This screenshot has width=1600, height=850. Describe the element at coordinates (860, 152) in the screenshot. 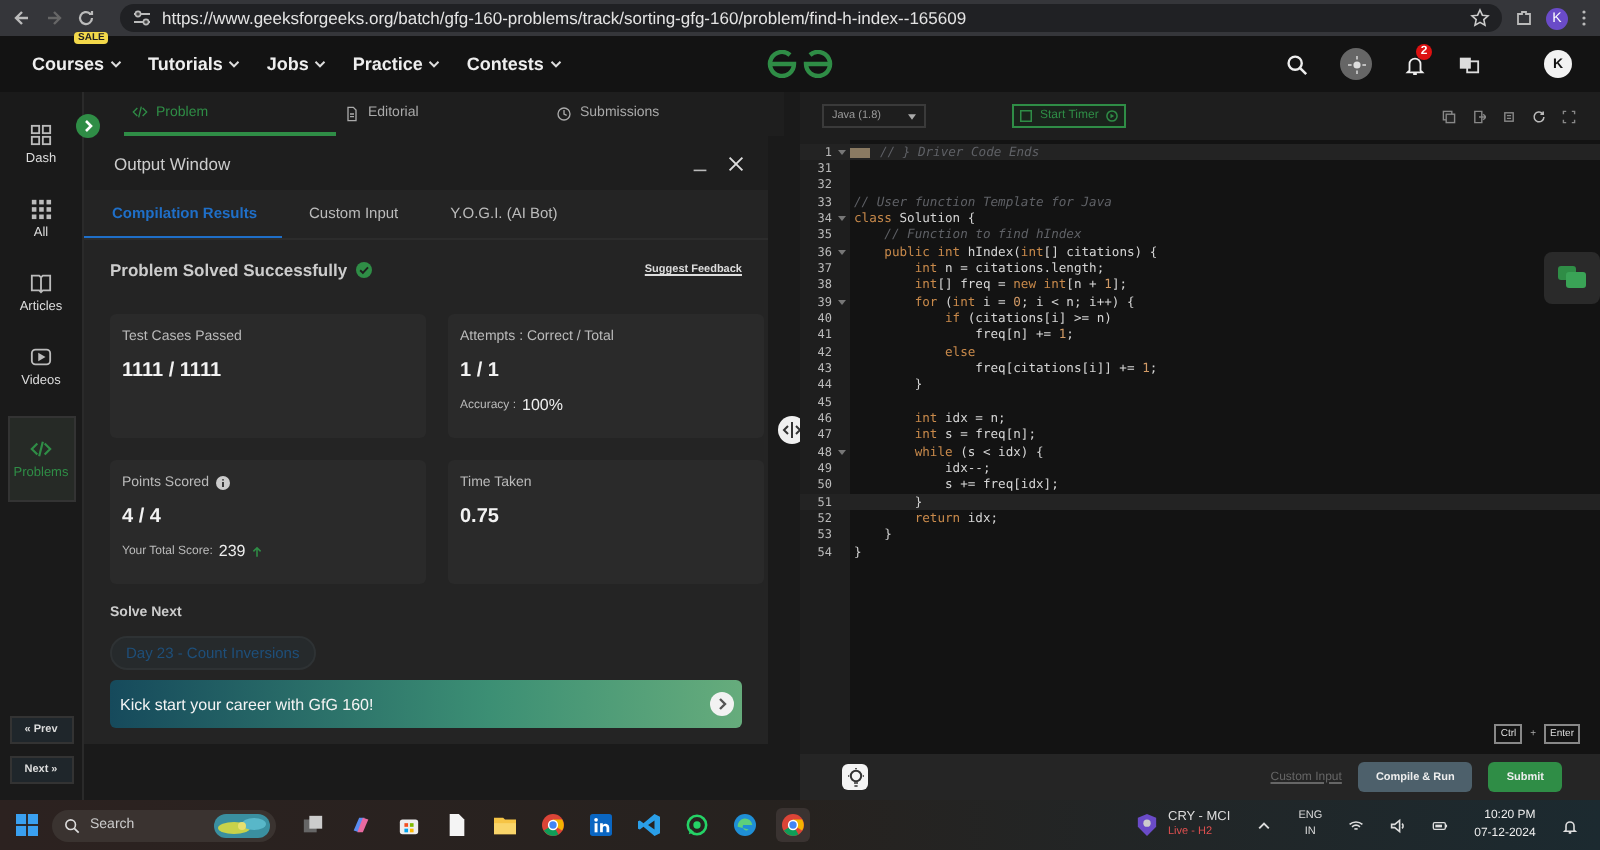

I see `folded-code-marker` at that location.